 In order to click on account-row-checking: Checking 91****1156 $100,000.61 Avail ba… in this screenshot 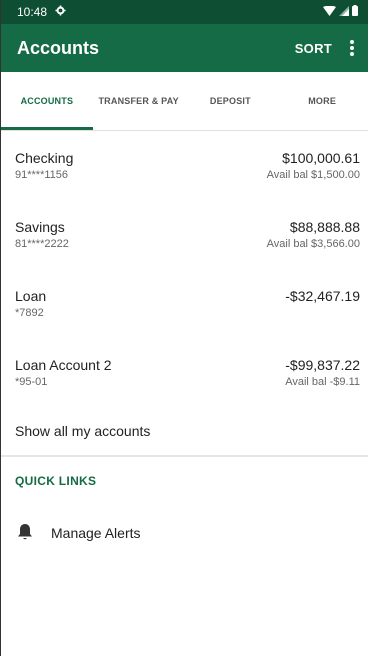, I will do `click(184, 165)`.